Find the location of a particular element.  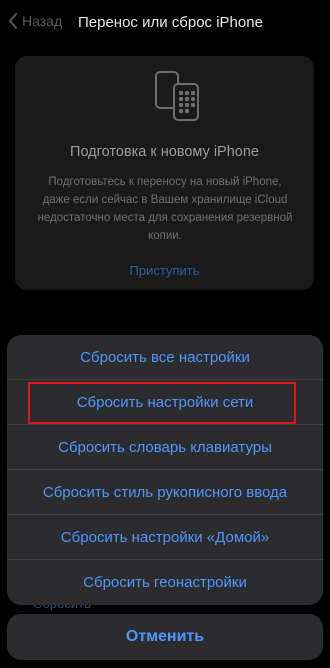

reset-keyboard-dictionary-button: Сбросить словарь клавиатуры is located at coordinates (165, 447).